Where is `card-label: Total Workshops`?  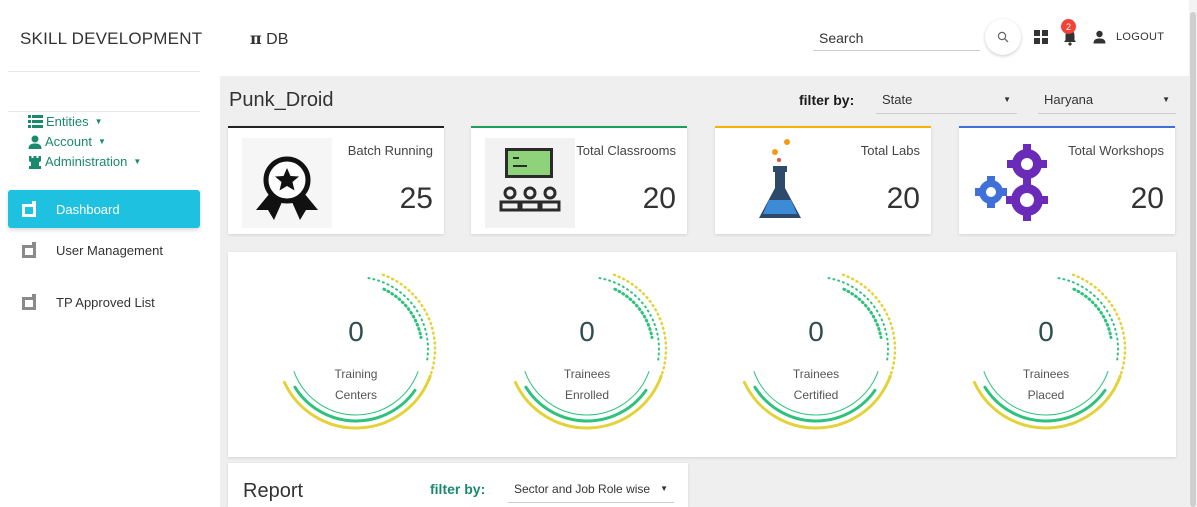 card-label: Total Workshops is located at coordinates (1116, 150).